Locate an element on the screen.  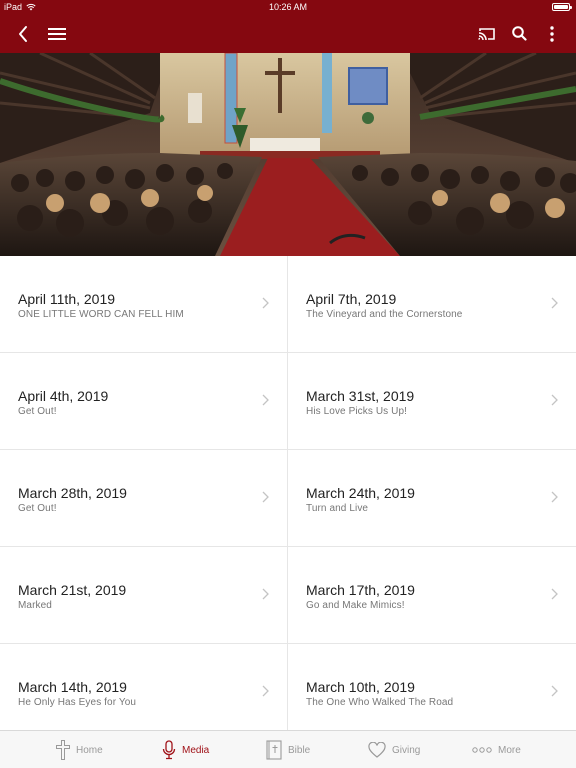
nav-bar is located at coordinates (288, 33).